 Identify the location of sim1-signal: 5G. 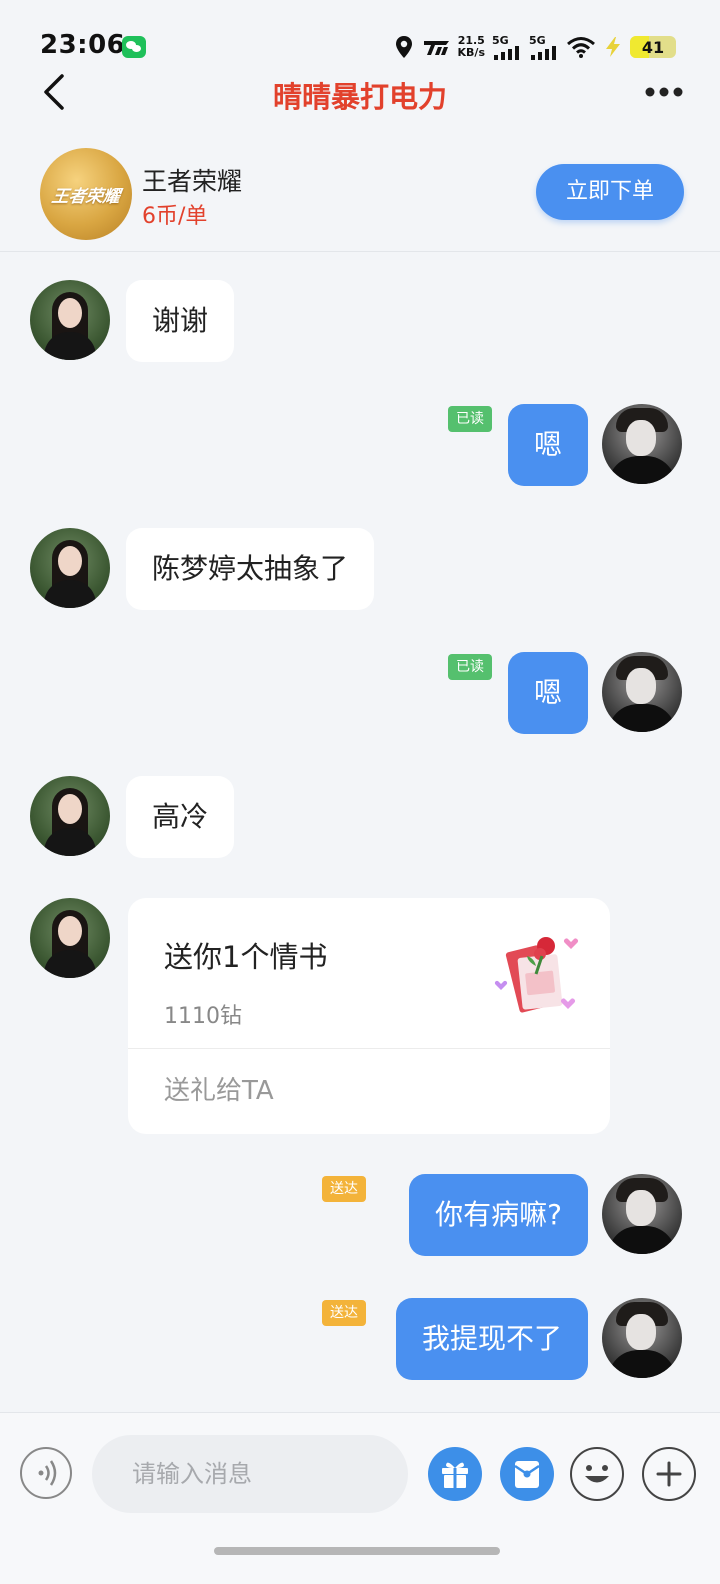
(507, 47).